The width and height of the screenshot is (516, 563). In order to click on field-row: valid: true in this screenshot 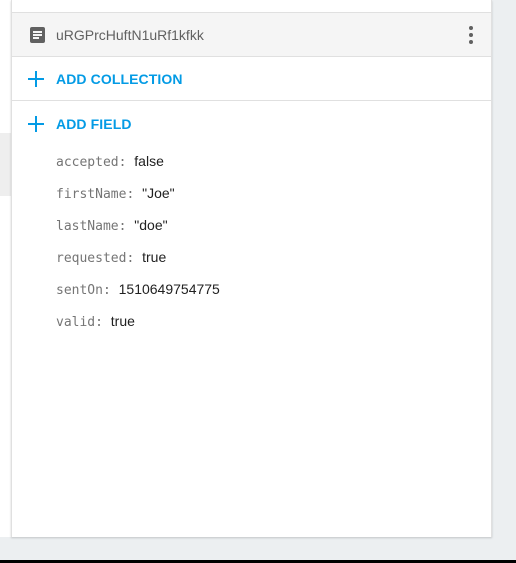, I will do `click(138, 321)`.